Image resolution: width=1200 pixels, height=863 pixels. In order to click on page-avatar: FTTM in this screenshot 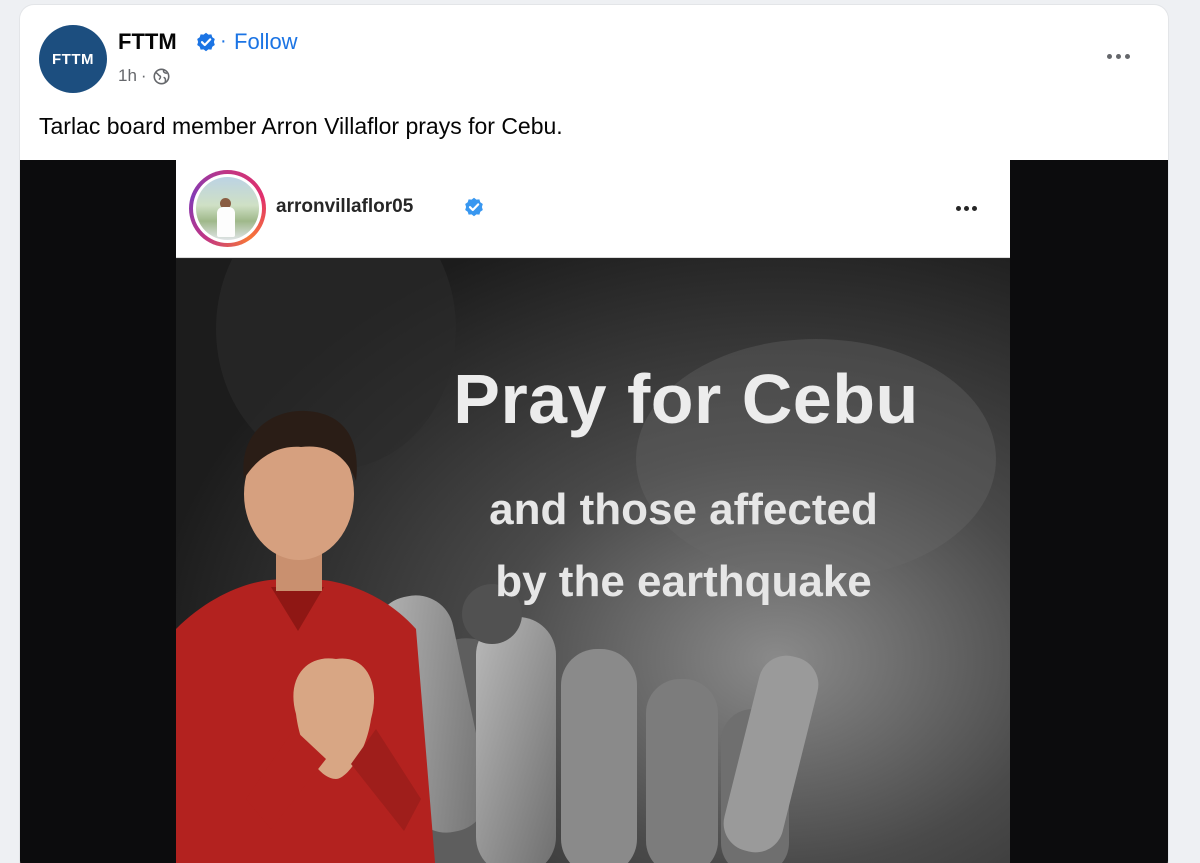, I will do `click(73, 59)`.